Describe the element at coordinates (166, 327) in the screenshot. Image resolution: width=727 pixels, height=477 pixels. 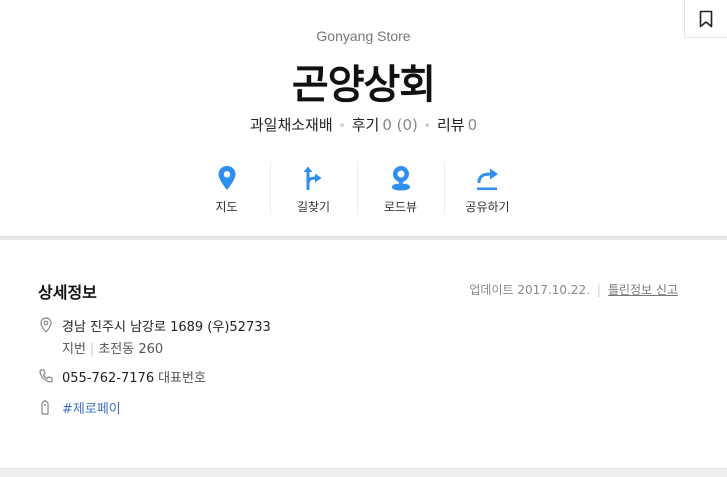
I see `address-text: 경남 진주시 남강로 1689 (우)52733` at that location.